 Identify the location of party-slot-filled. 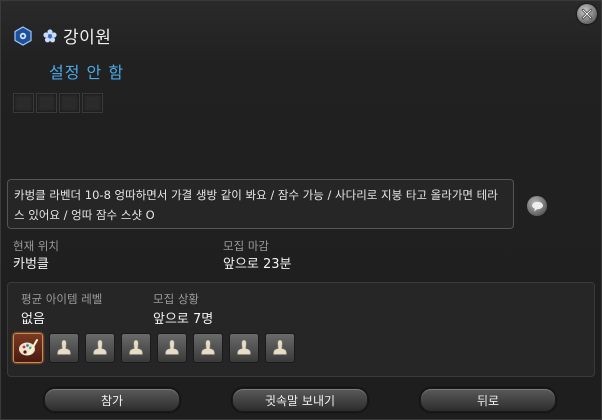
(28, 348).